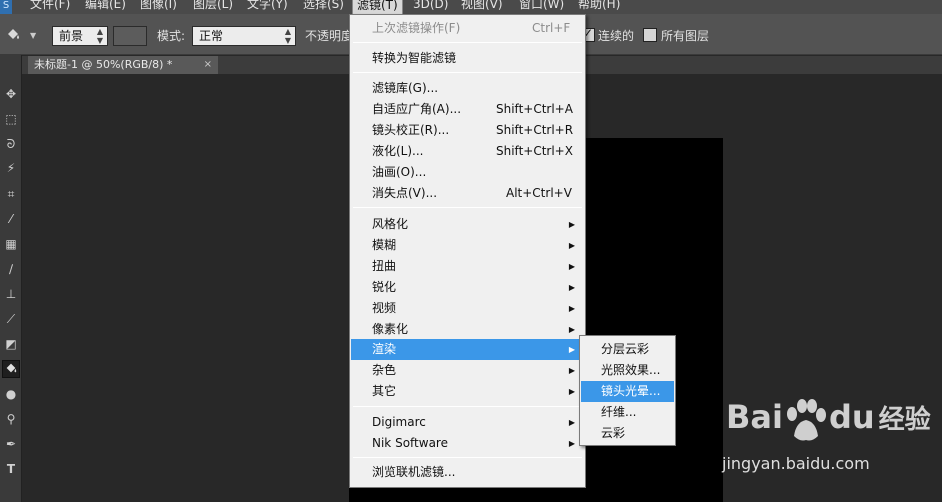 The width and height of the screenshot is (942, 502). I want to click on menu-item-video: 视频 ▶, so click(467, 308).